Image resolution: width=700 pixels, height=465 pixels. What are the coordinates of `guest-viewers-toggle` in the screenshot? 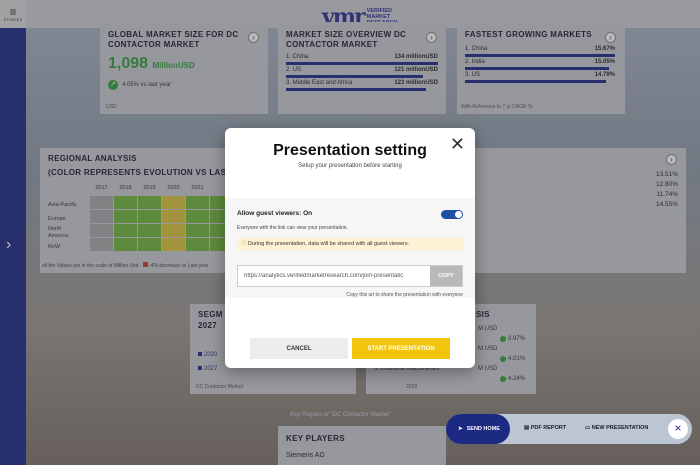 It's located at (452, 214).